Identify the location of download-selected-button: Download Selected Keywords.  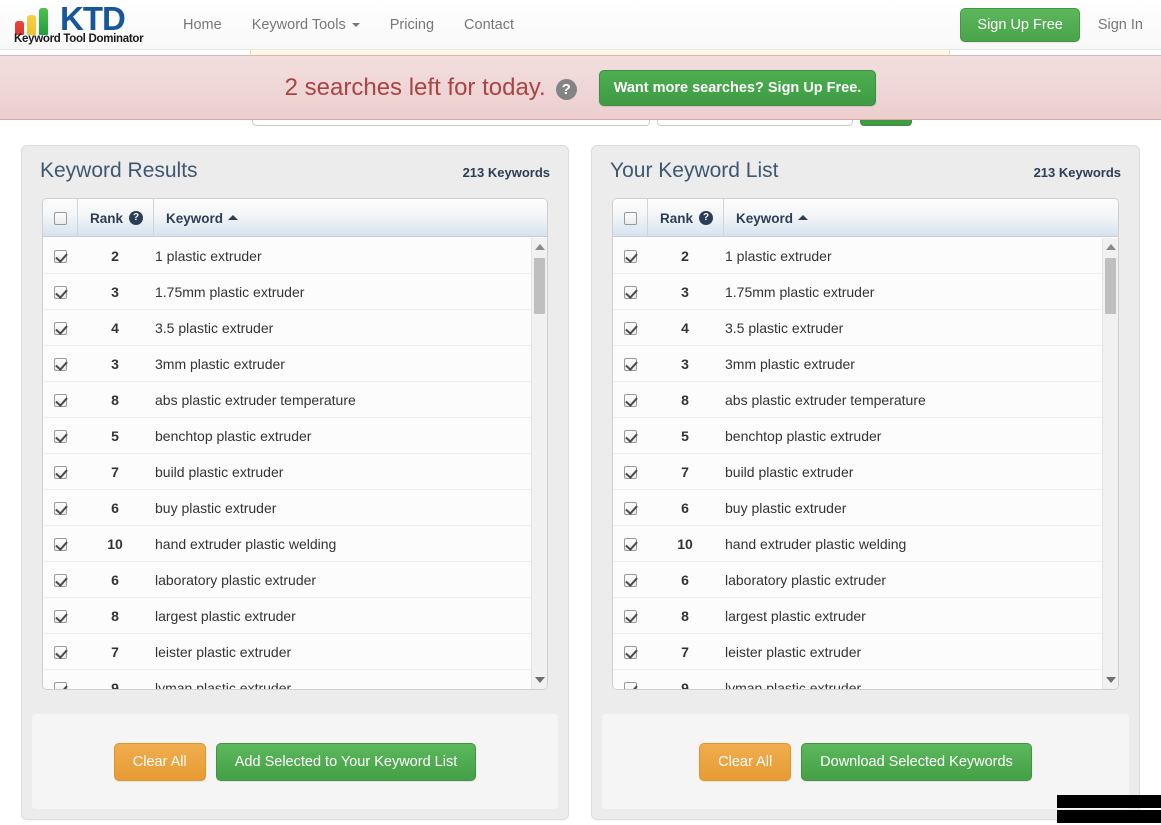
(916, 761).